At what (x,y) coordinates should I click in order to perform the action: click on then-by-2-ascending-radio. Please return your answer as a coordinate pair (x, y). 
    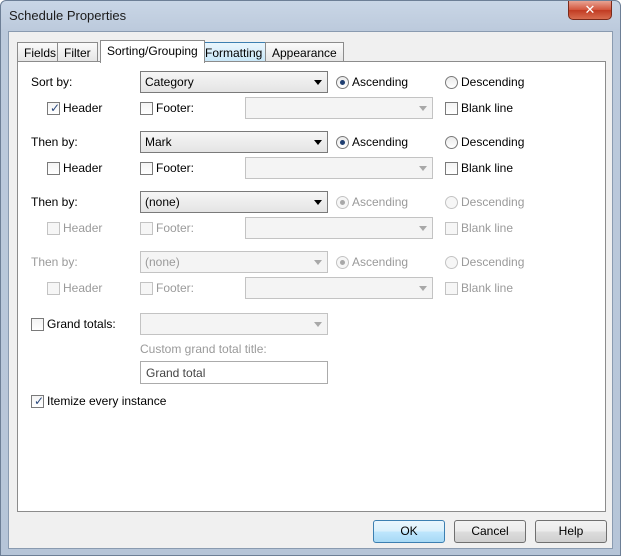
    Looking at the image, I should click on (342, 202).